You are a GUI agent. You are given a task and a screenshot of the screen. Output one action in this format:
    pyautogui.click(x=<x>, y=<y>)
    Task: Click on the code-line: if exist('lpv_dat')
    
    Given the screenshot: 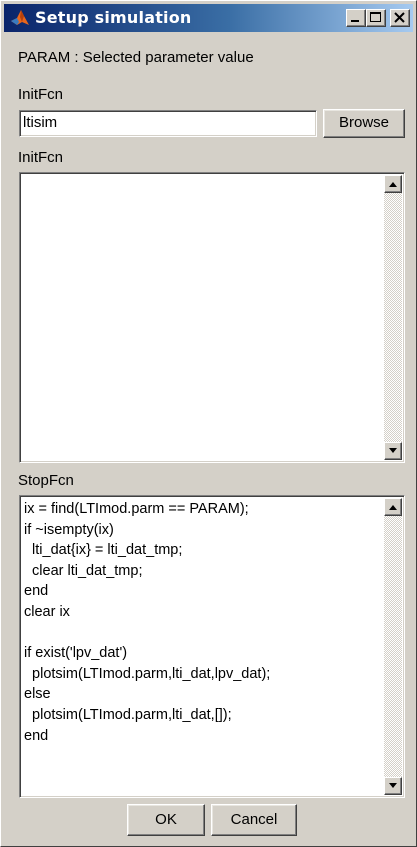 What is the action you would take?
    pyautogui.click(x=76, y=653)
    